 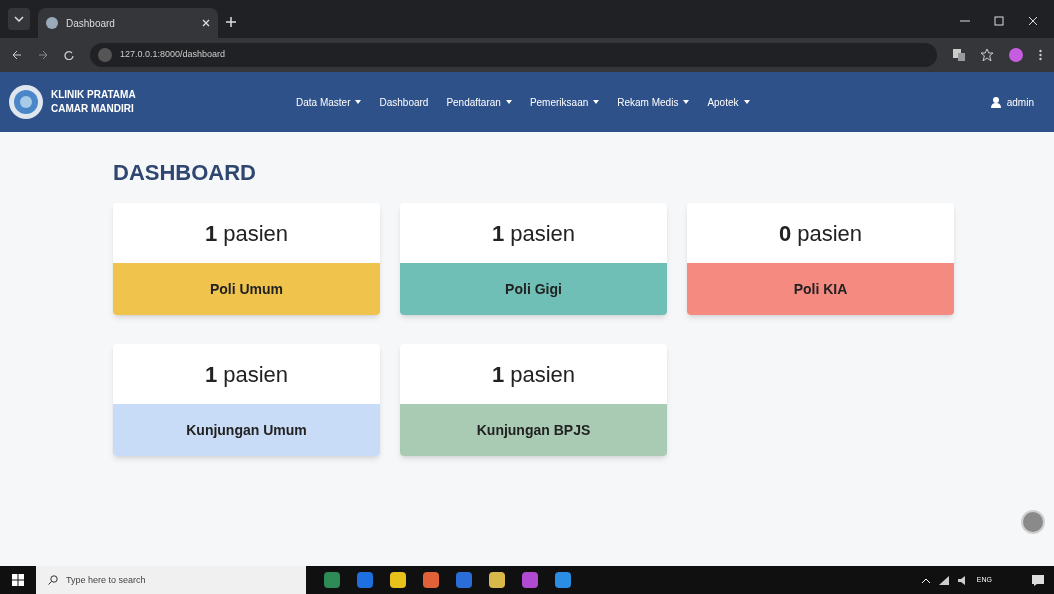 What do you see at coordinates (943, 580) in the screenshot?
I see `network-icon` at bounding box center [943, 580].